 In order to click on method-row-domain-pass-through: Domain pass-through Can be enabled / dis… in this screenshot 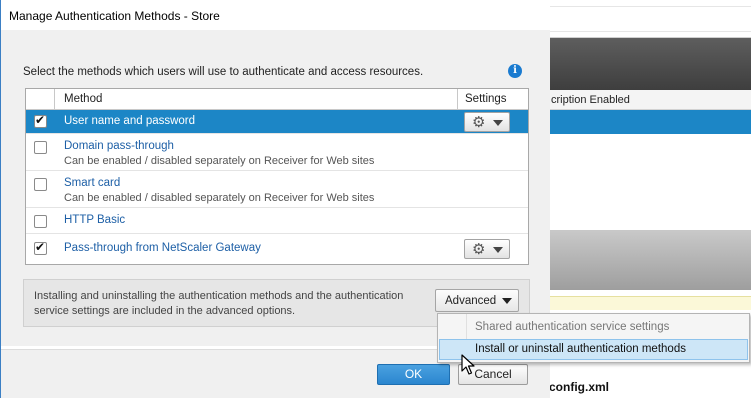, I will do `click(277, 152)`.